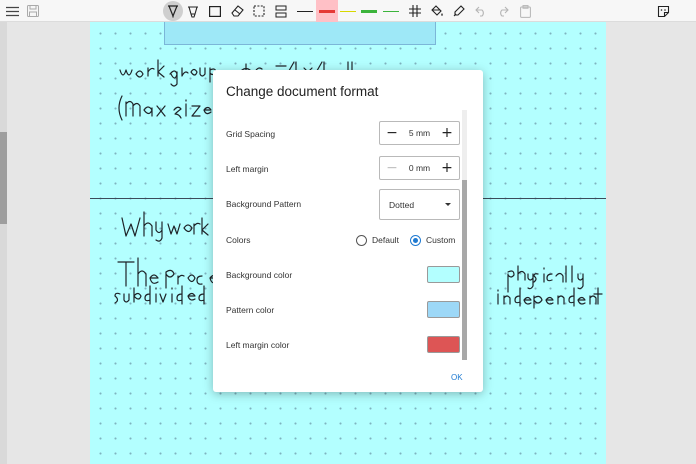 The height and width of the screenshot is (464, 696). I want to click on menu-icon, so click(12, 11).